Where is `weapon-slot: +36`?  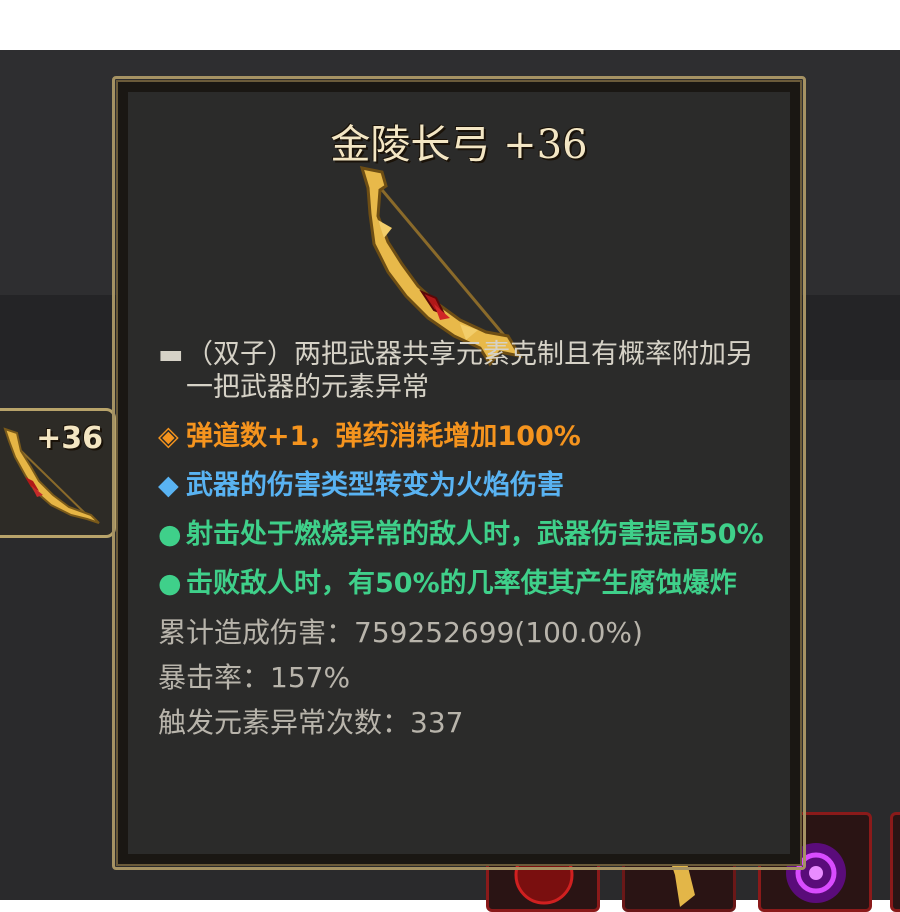 weapon-slot: +36 is located at coordinates (58, 473).